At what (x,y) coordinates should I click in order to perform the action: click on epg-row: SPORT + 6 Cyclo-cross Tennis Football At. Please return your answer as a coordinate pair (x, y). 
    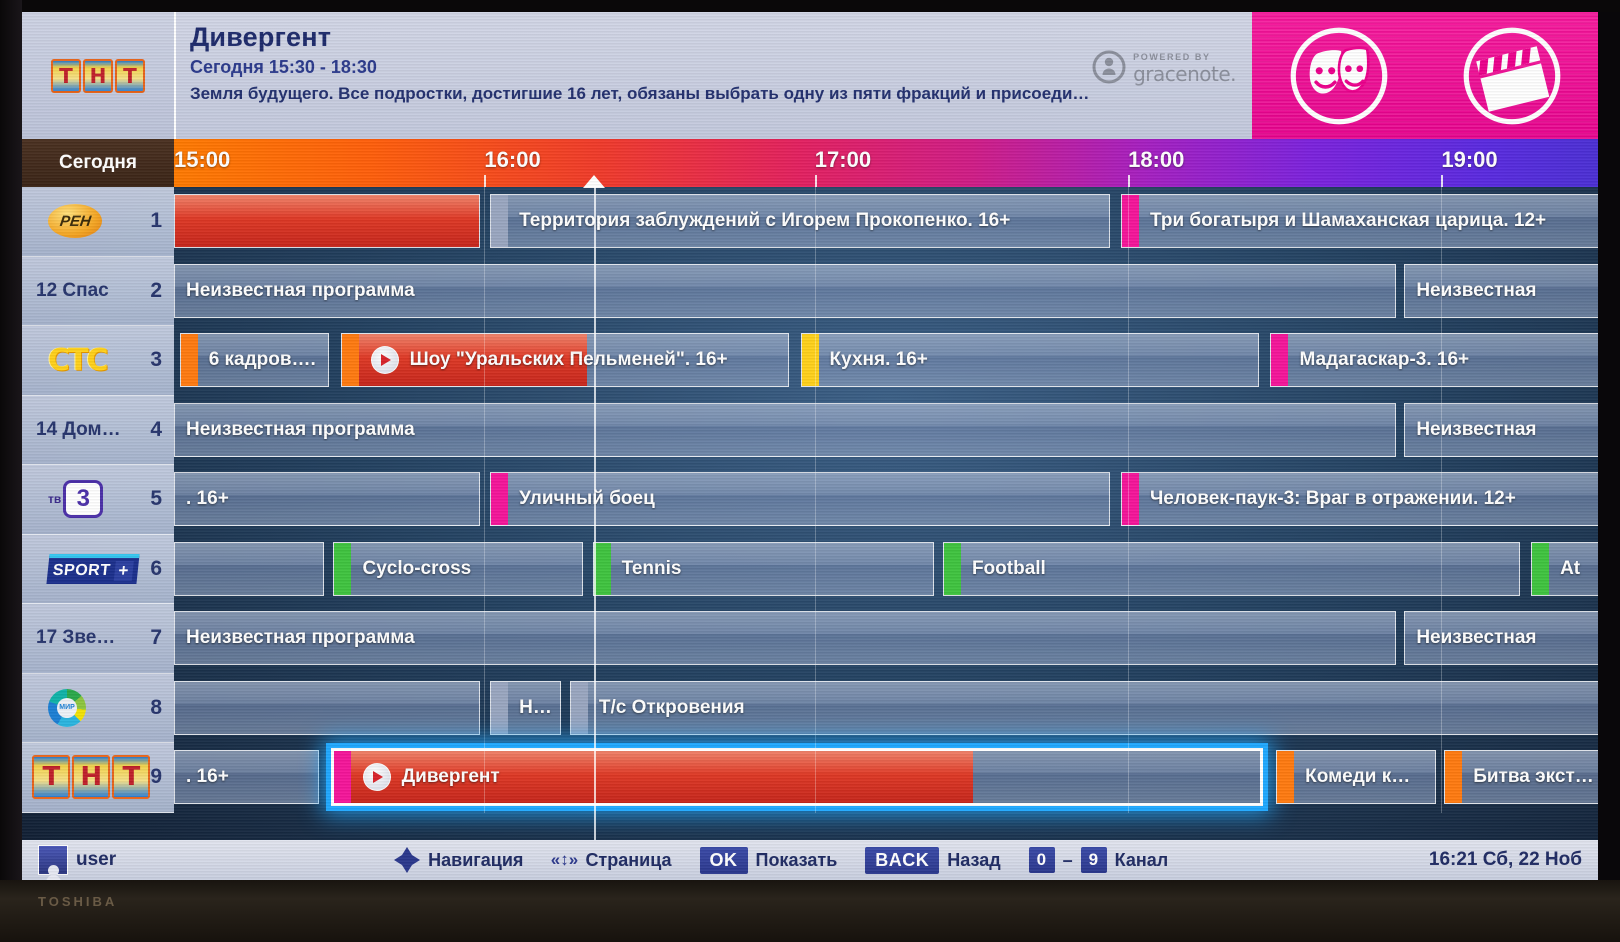
    Looking at the image, I should click on (810, 569).